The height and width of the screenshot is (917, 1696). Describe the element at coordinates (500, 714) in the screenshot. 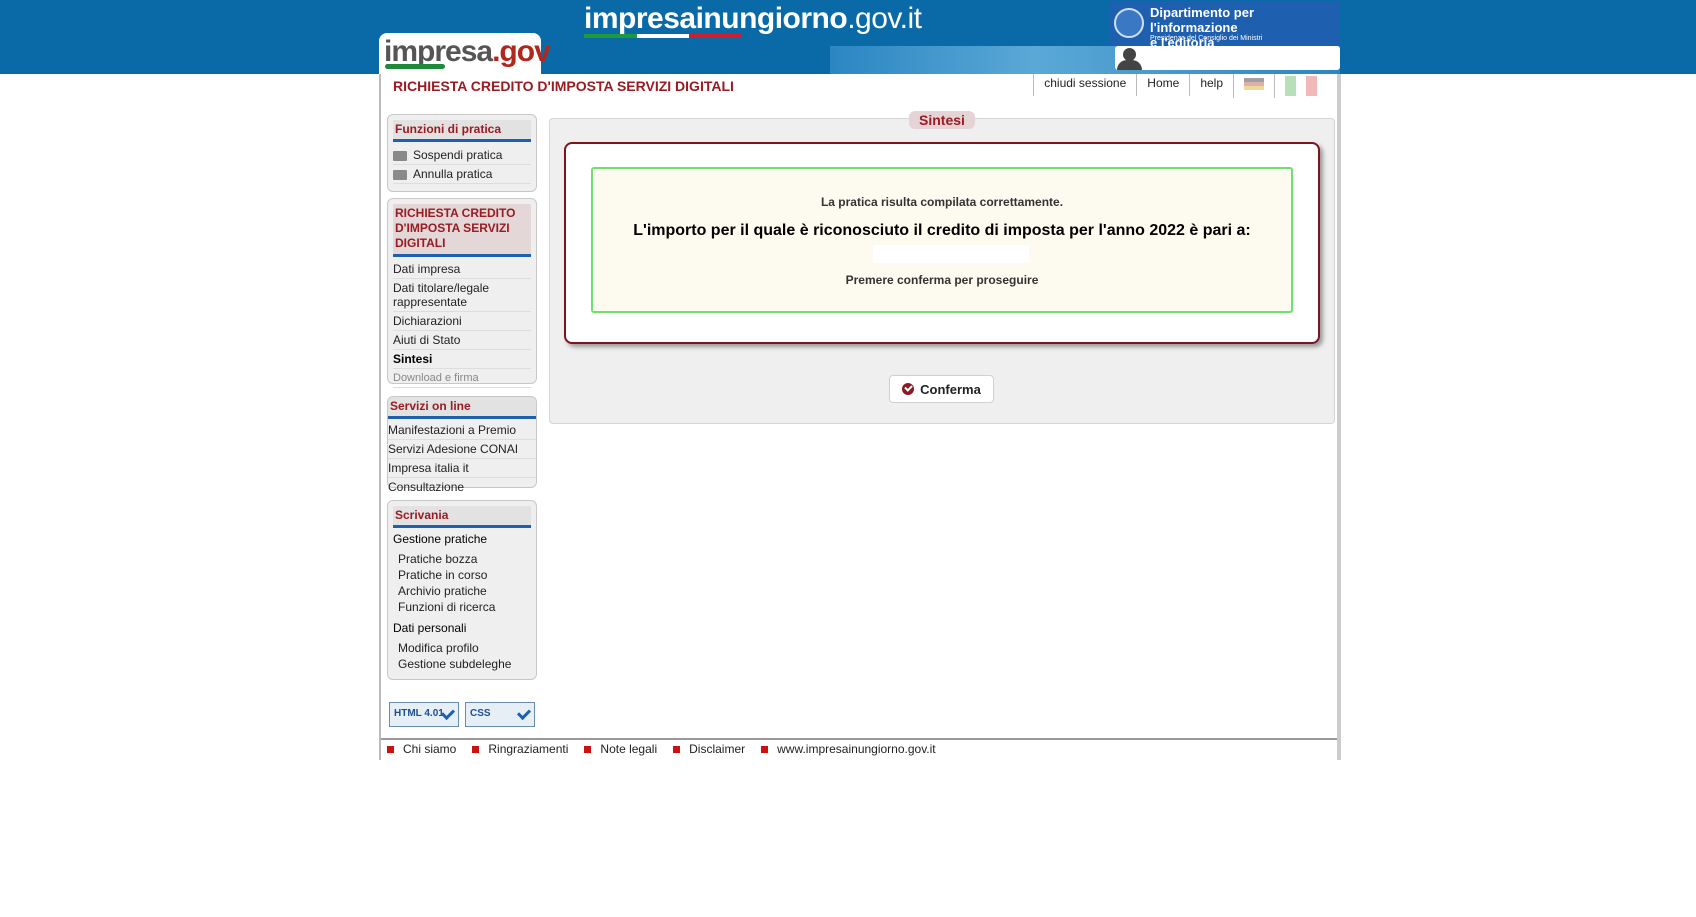

I see `w3c-css-badge: CSS` at that location.